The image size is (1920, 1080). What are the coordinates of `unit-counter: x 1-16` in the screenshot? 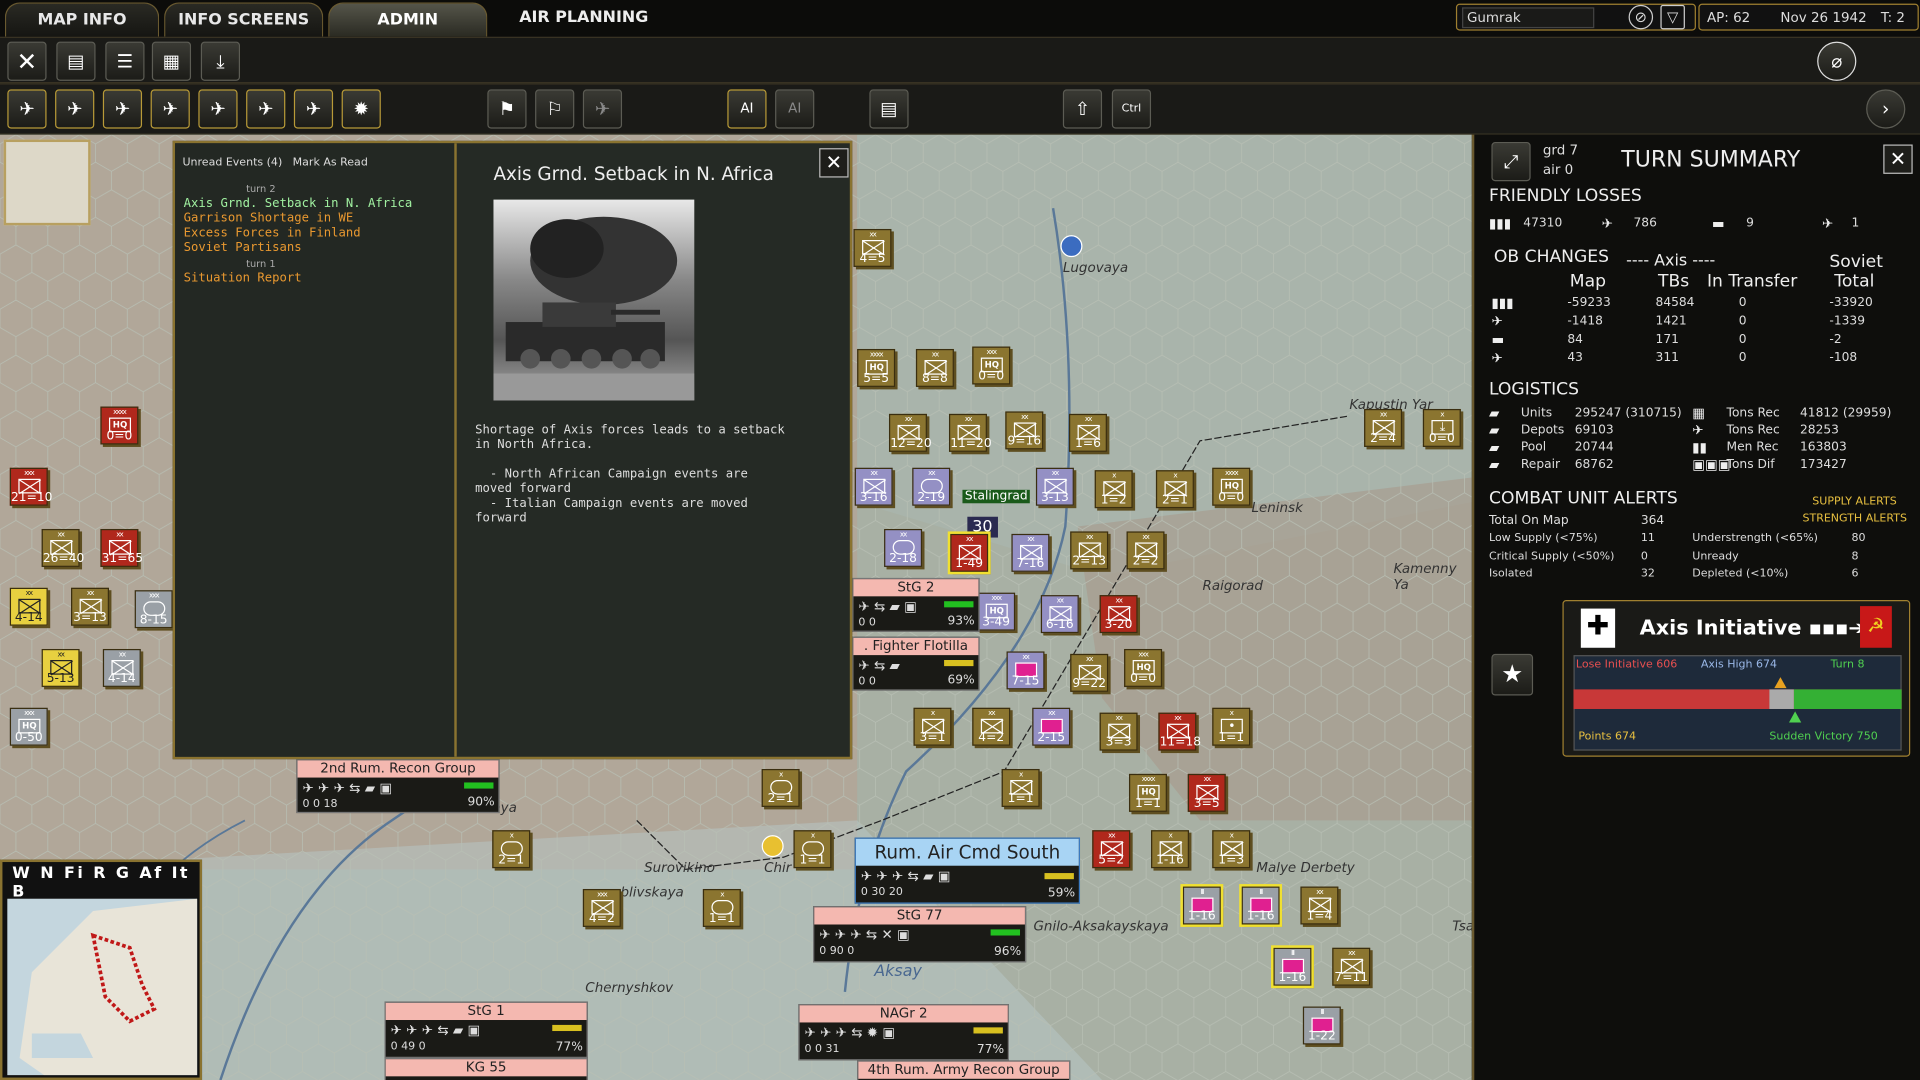 It's located at (1170, 849).